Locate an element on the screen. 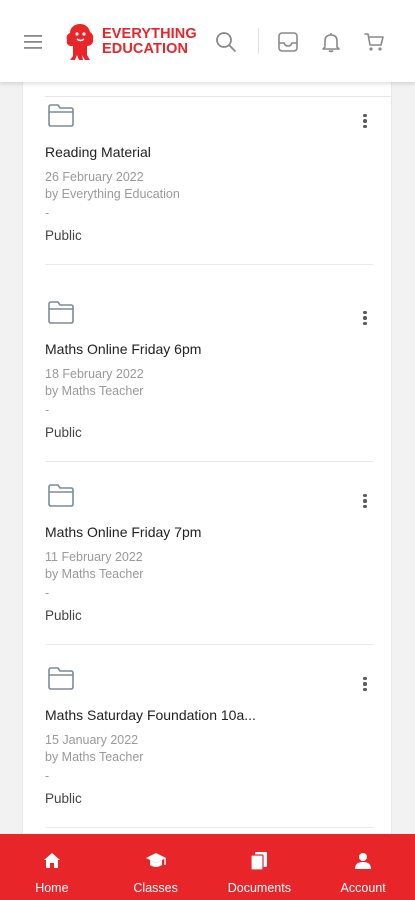 The image size is (415, 900). home-icon is located at coordinates (51, 860).